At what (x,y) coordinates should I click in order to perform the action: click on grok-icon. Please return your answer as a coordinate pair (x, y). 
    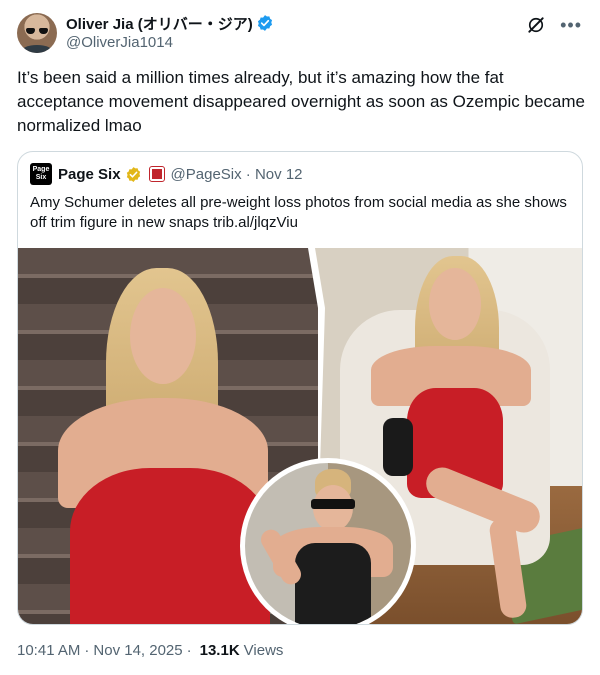
    Looking at the image, I should click on (536, 25).